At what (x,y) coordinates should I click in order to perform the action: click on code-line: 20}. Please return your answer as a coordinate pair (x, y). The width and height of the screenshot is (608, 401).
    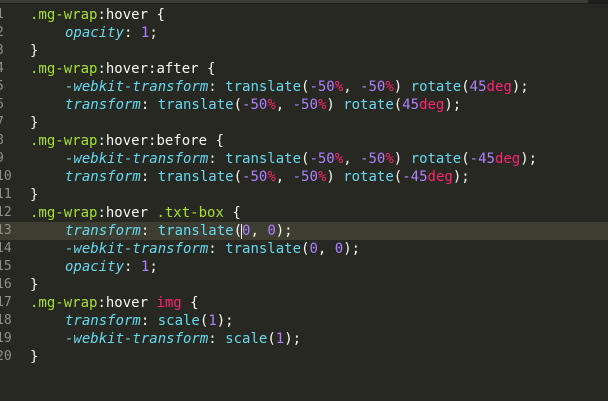
    Looking at the image, I should click on (304, 357).